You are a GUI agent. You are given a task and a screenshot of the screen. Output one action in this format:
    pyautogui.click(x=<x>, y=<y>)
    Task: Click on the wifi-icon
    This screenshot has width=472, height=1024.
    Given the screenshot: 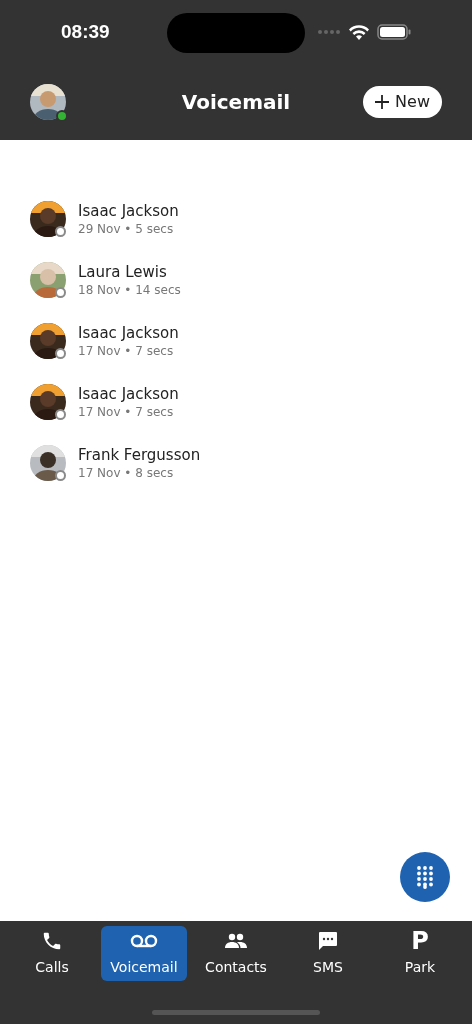 What is the action you would take?
    pyautogui.click(x=359, y=32)
    